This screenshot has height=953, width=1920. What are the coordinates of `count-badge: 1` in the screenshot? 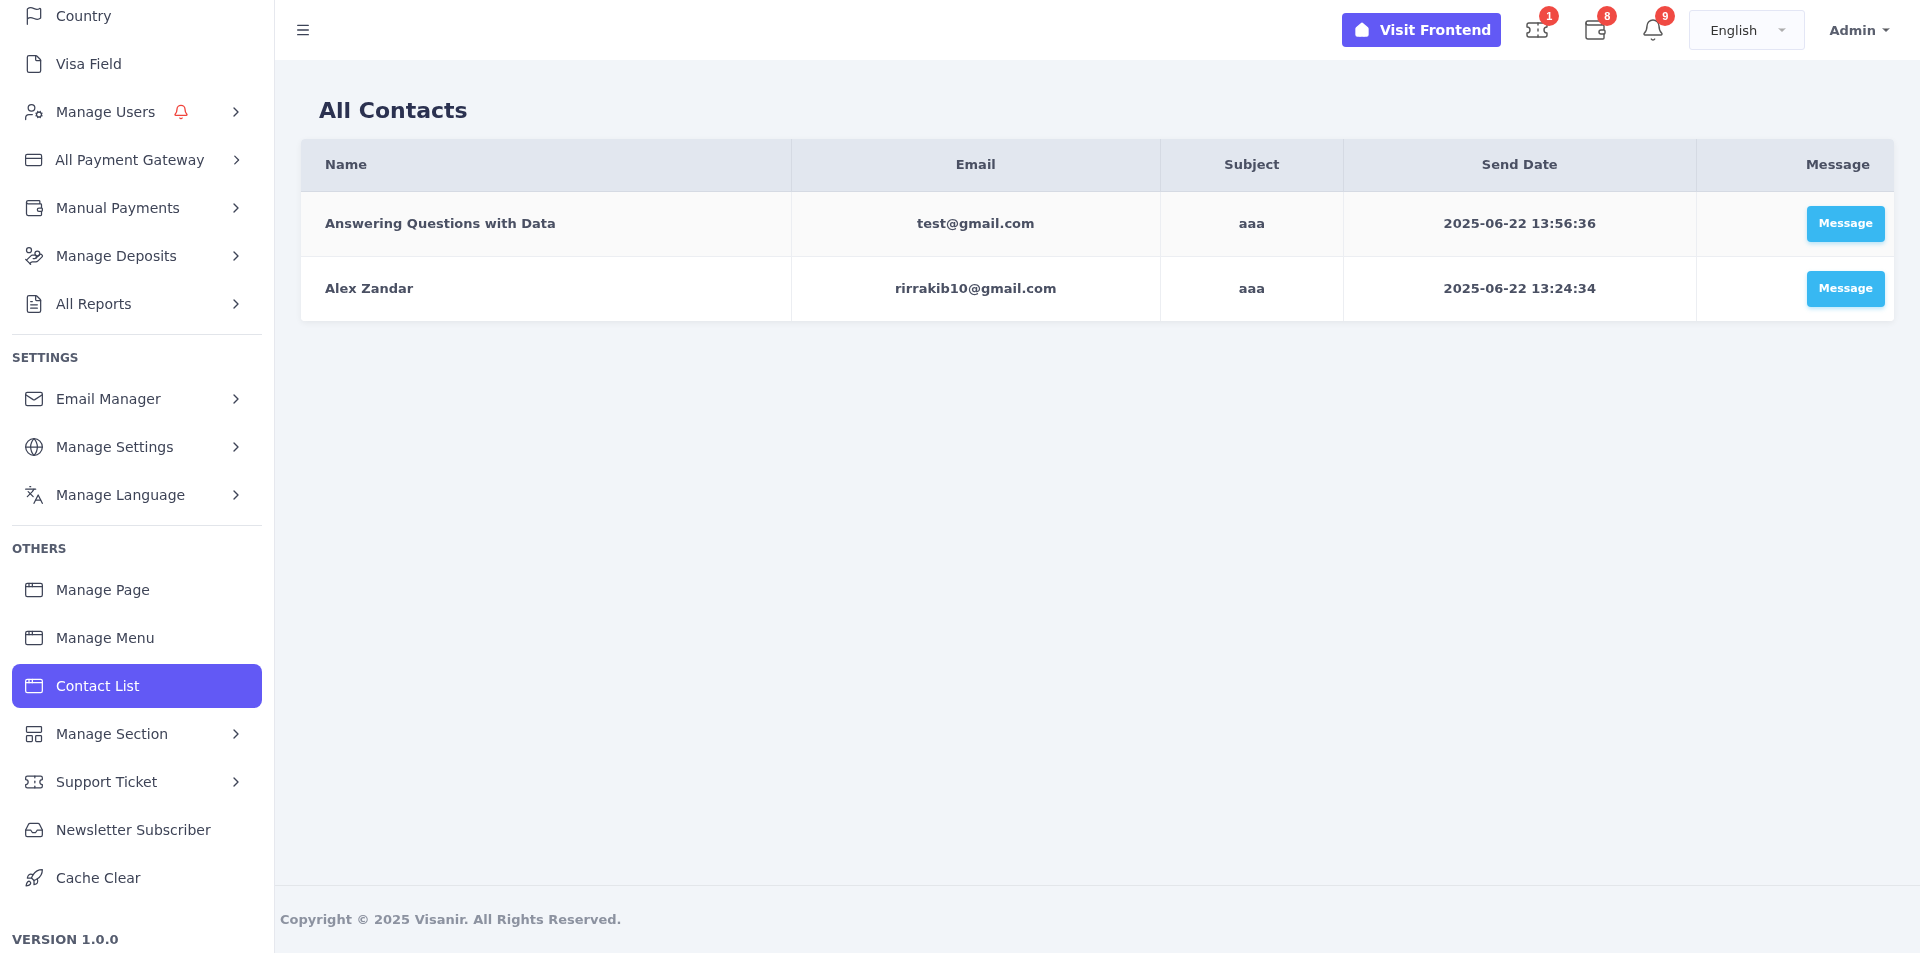 It's located at (1549, 16).